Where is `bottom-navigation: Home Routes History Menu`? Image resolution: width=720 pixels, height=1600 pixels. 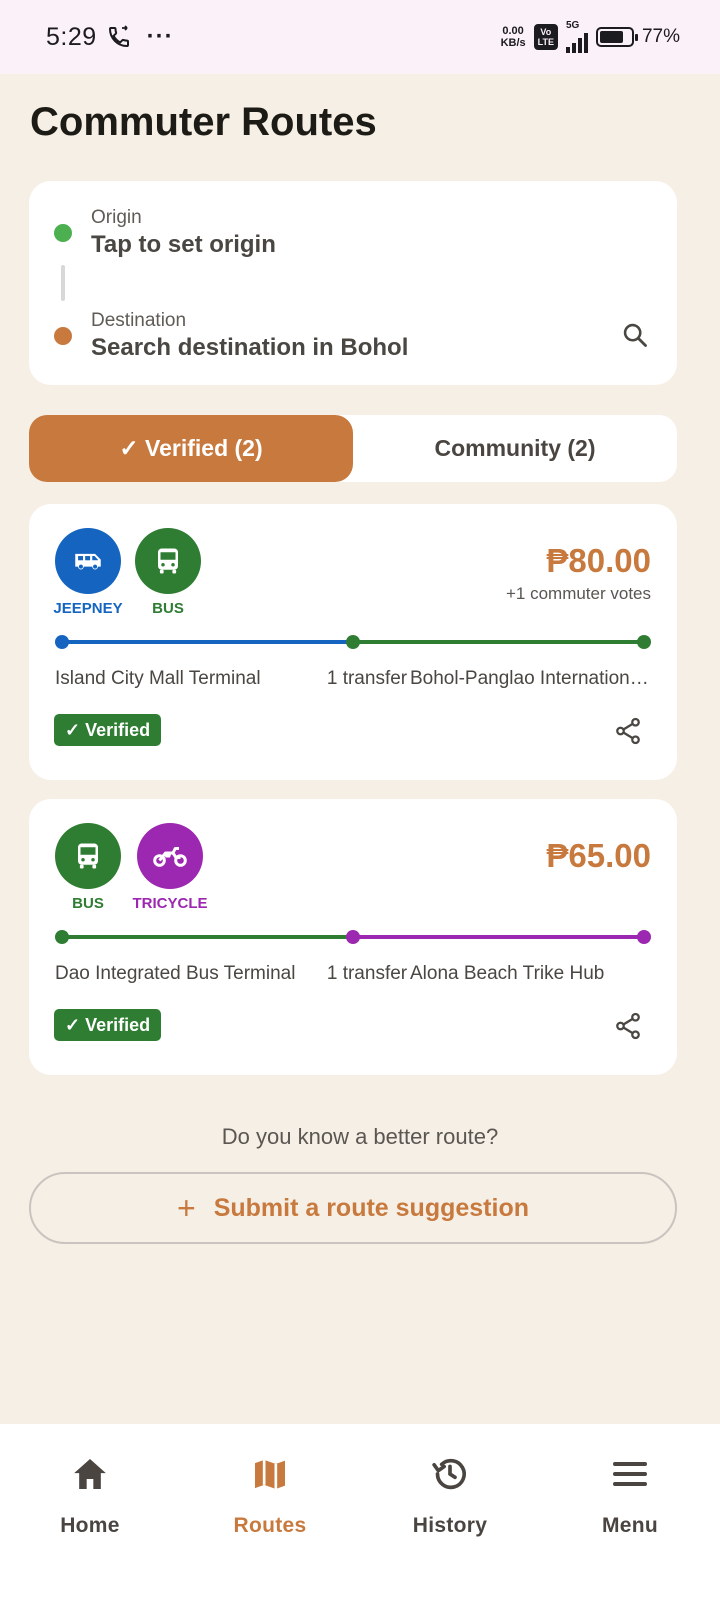
bottom-navigation: Home Routes History Menu is located at coordinates (360, 1512).